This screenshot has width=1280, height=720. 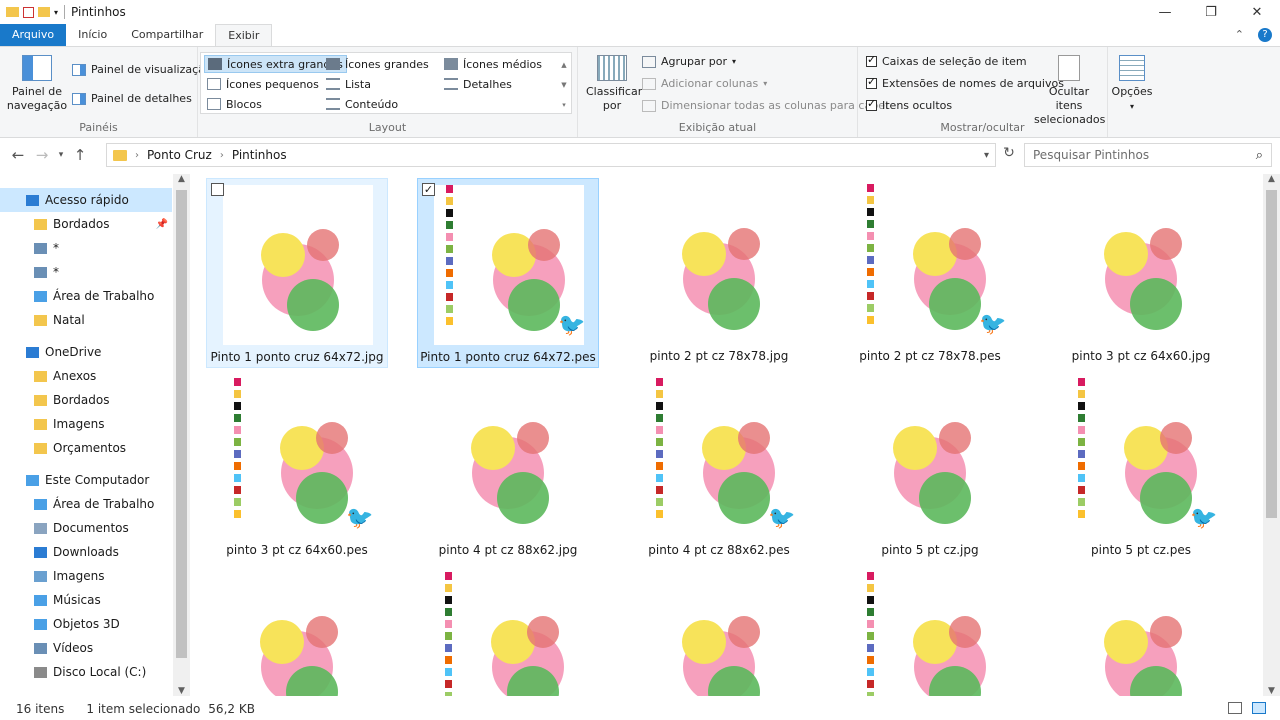 I want to click on large-icons-view-icon, so click(x=1259, y=708).